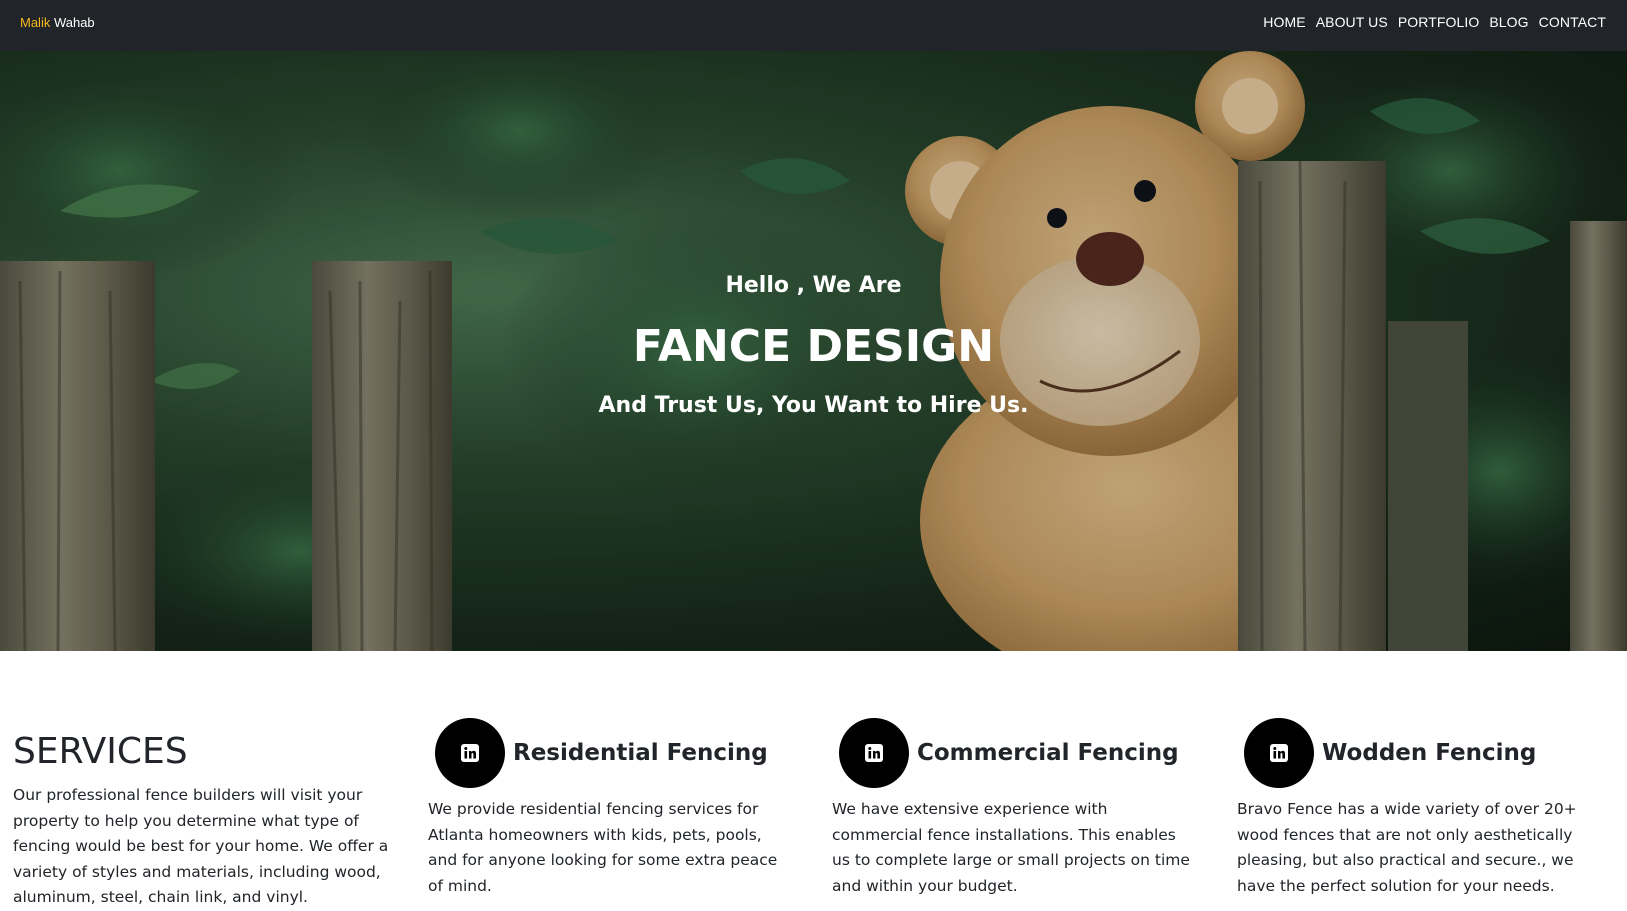 This screenshot has width=1627, height=911. I want to click on nav-blog: BLOG, so click(1508, 22).